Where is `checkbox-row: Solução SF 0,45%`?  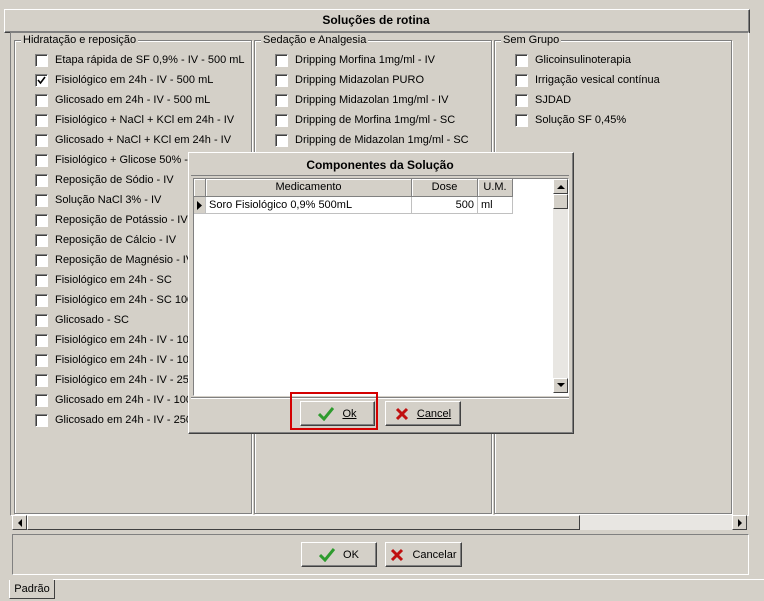 checkbox-row: Solução SF 0,45% is located at coordinates (570, 120).